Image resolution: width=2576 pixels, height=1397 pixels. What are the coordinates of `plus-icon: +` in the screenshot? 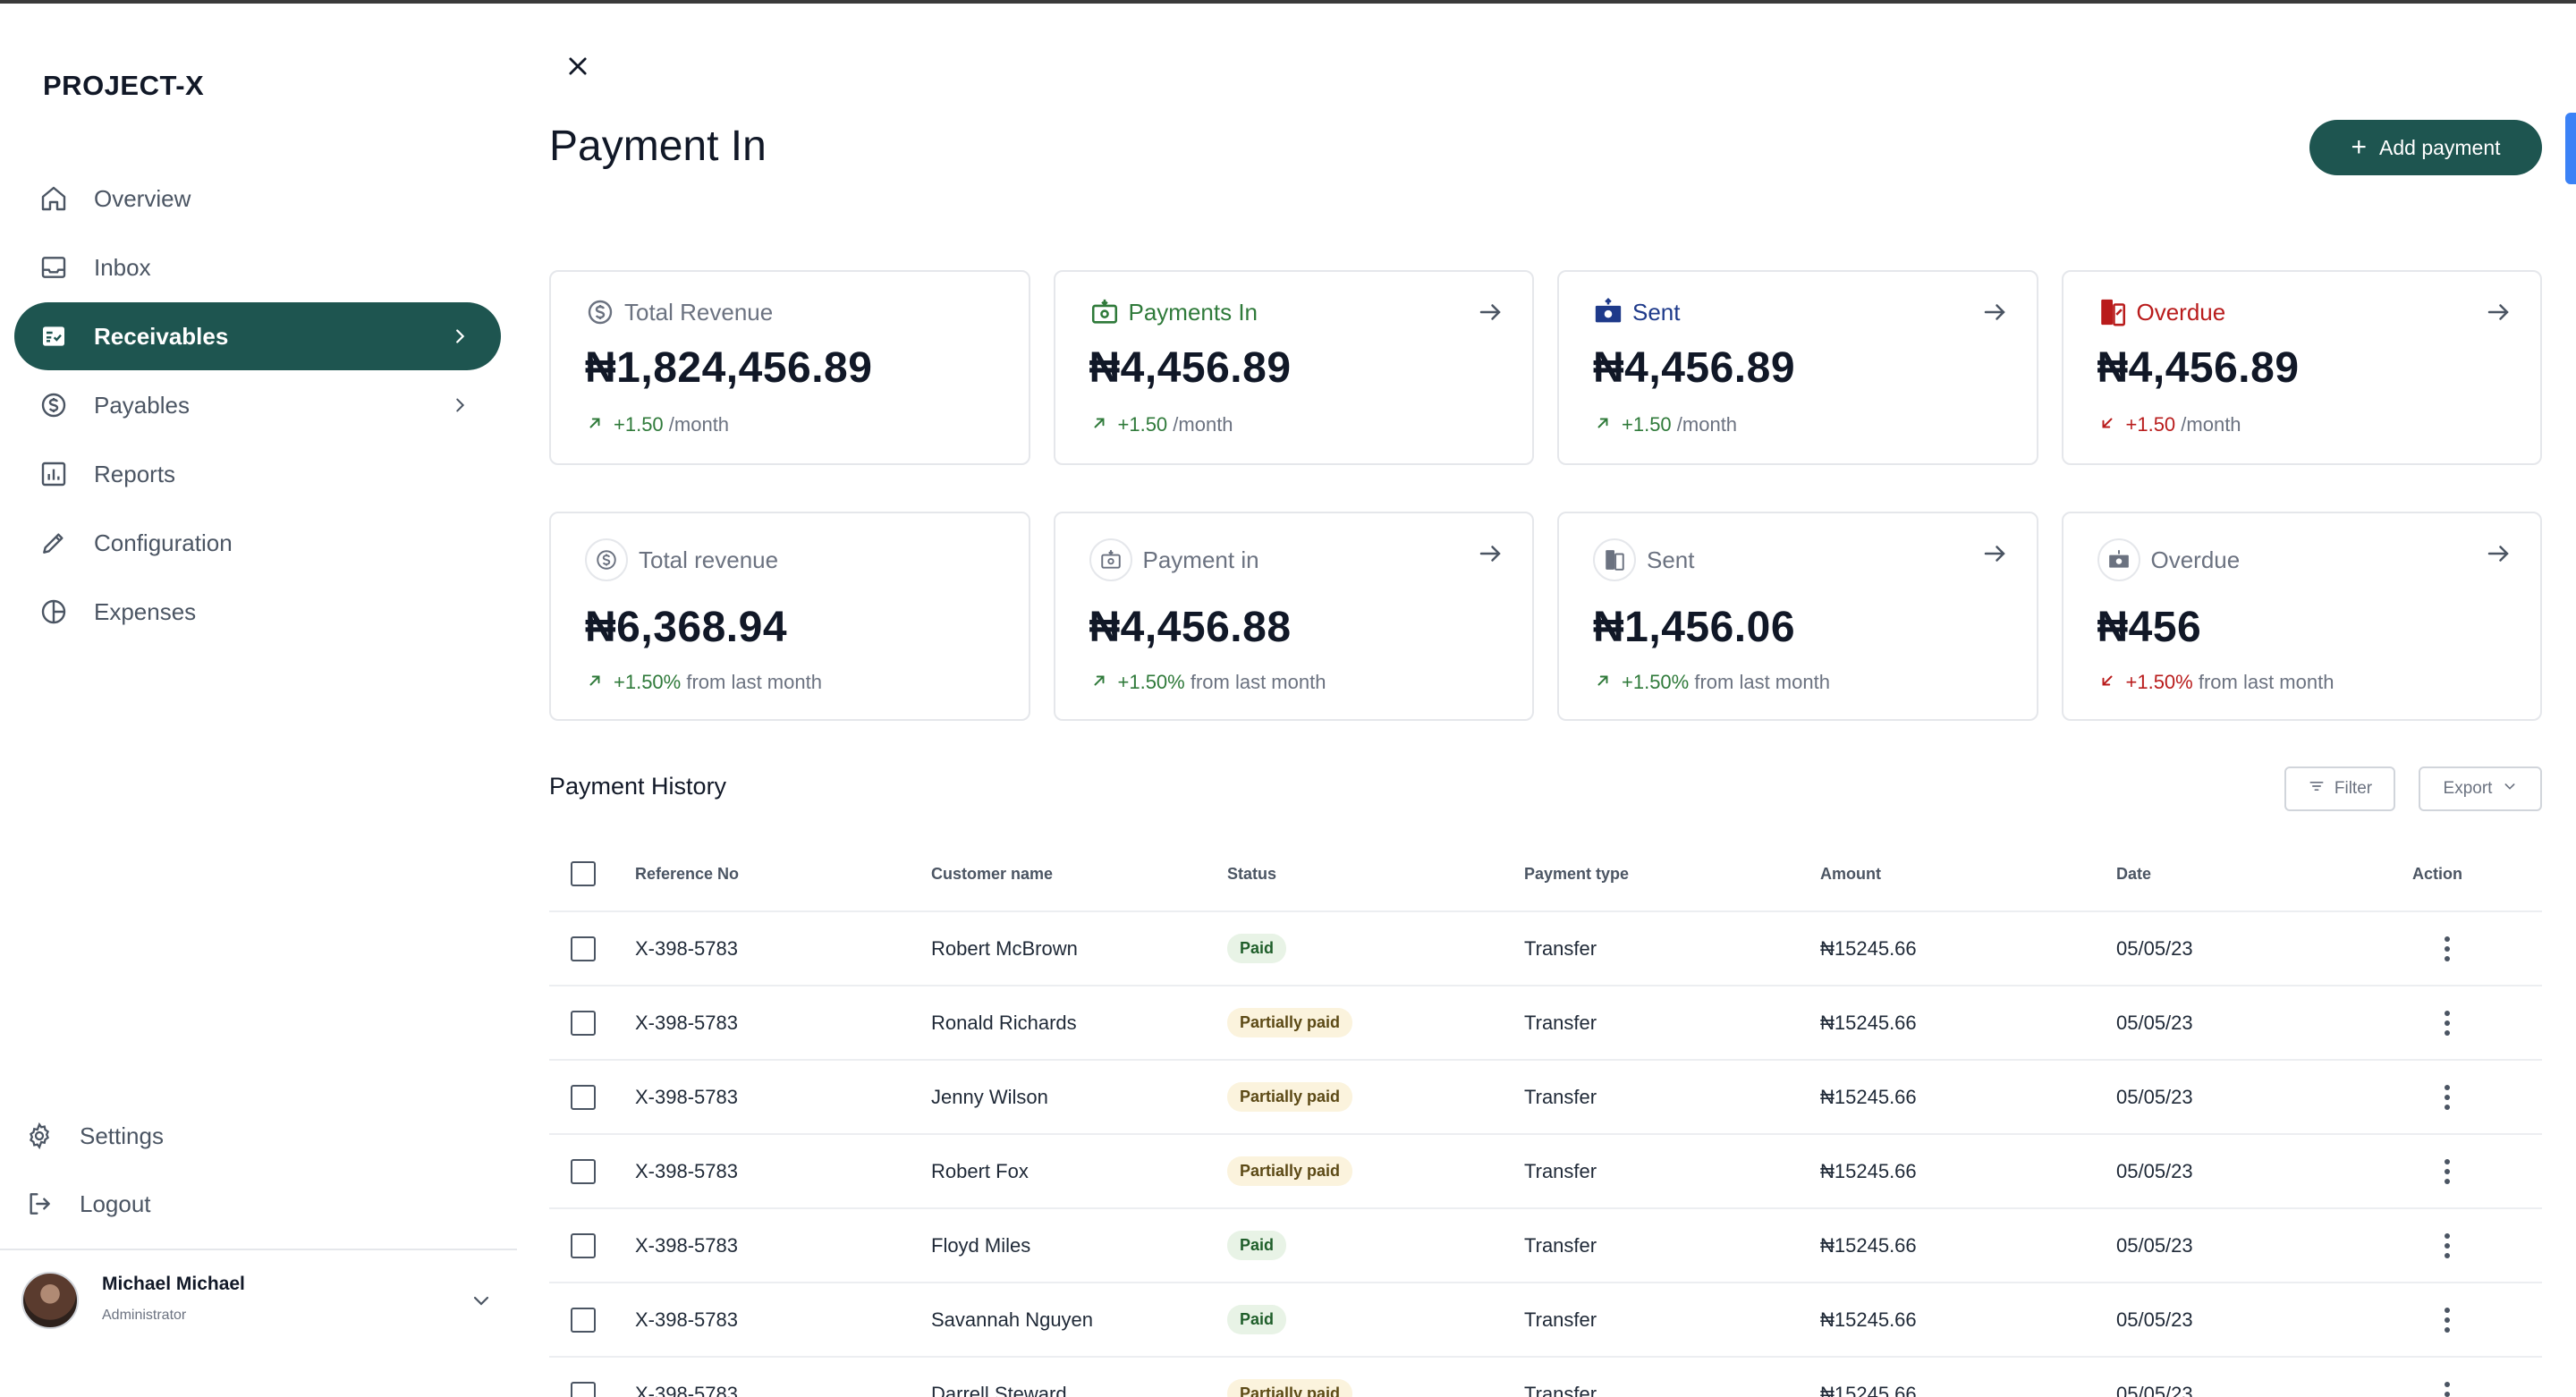 It's located at (2359, 147).